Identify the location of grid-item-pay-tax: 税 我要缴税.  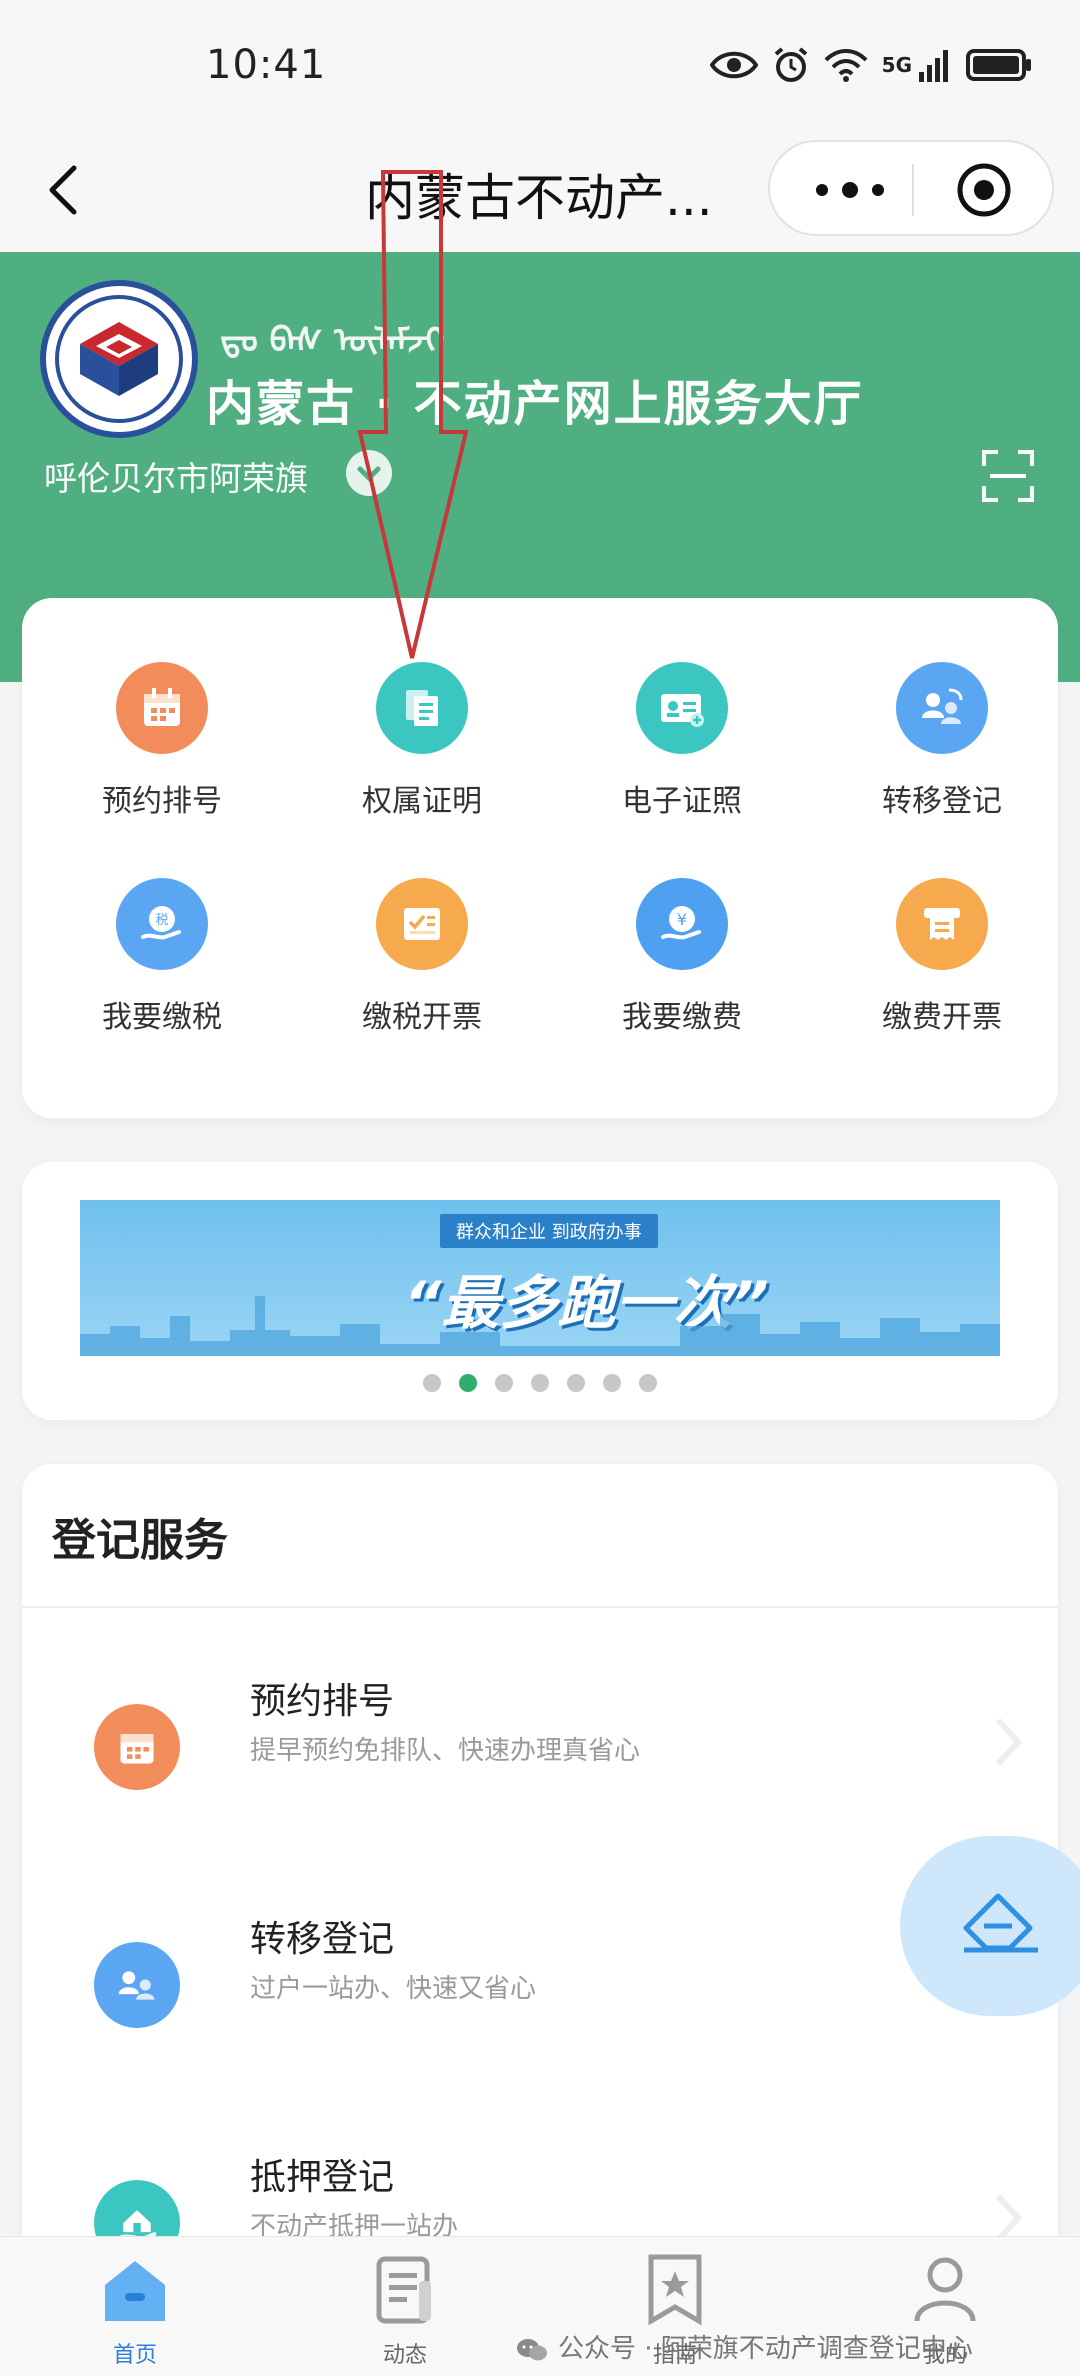
(162, 957).